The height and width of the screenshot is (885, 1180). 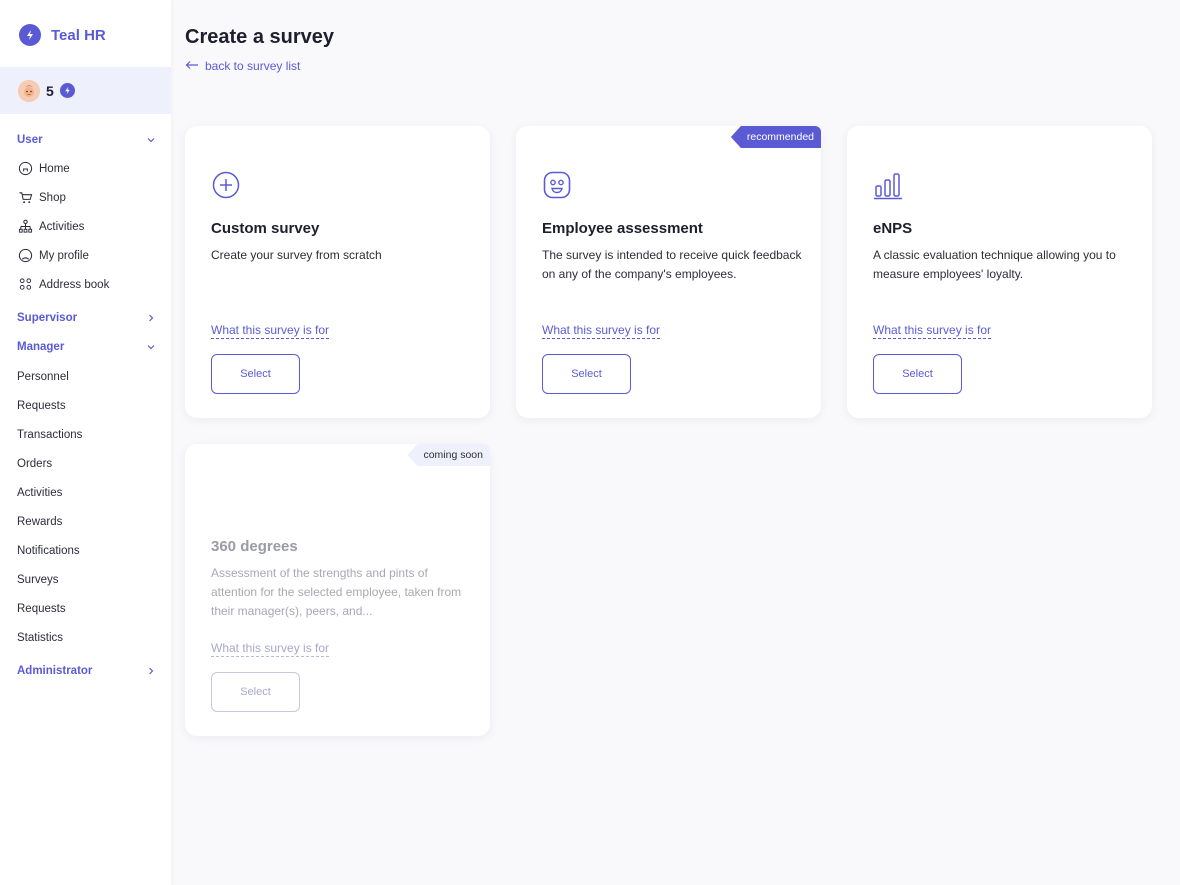 What do you see at coordinates (64, 255) in the screenshot?
I see `sidebar-item-label: My profile` at bounding box center [64, 255].